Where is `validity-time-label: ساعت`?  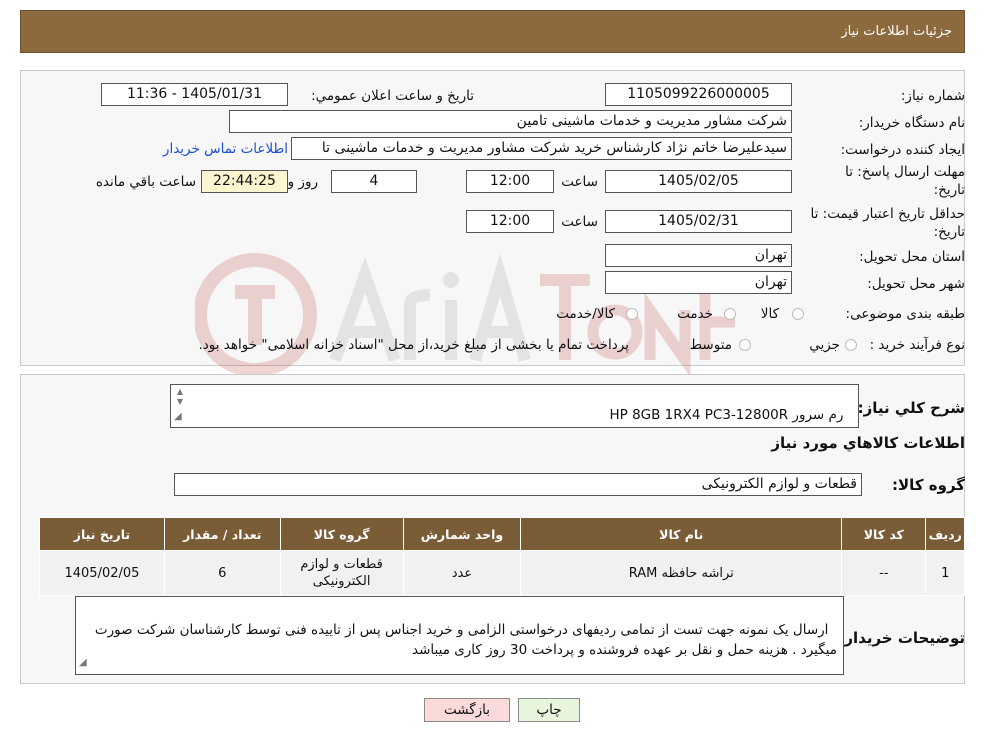
validity-time-label: ساعت is located at coordinates (579, 222).